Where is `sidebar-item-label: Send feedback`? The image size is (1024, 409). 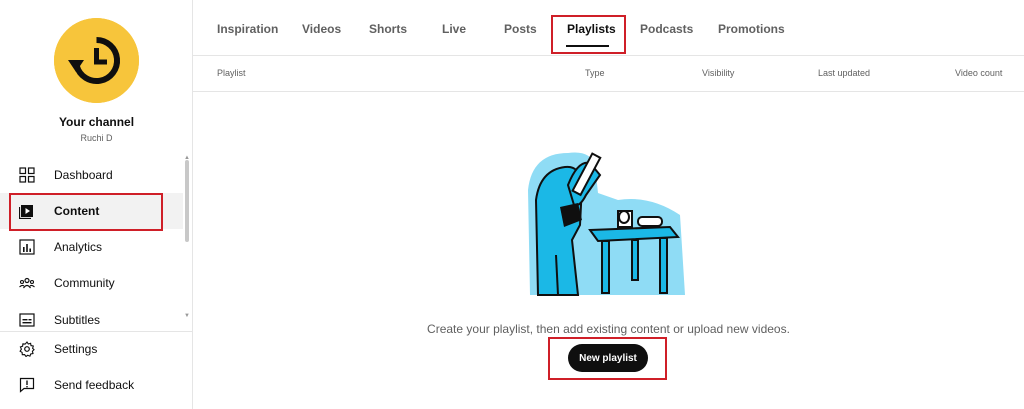
sidebar-item-label: Send feedback is located at coordinates (94, 385).